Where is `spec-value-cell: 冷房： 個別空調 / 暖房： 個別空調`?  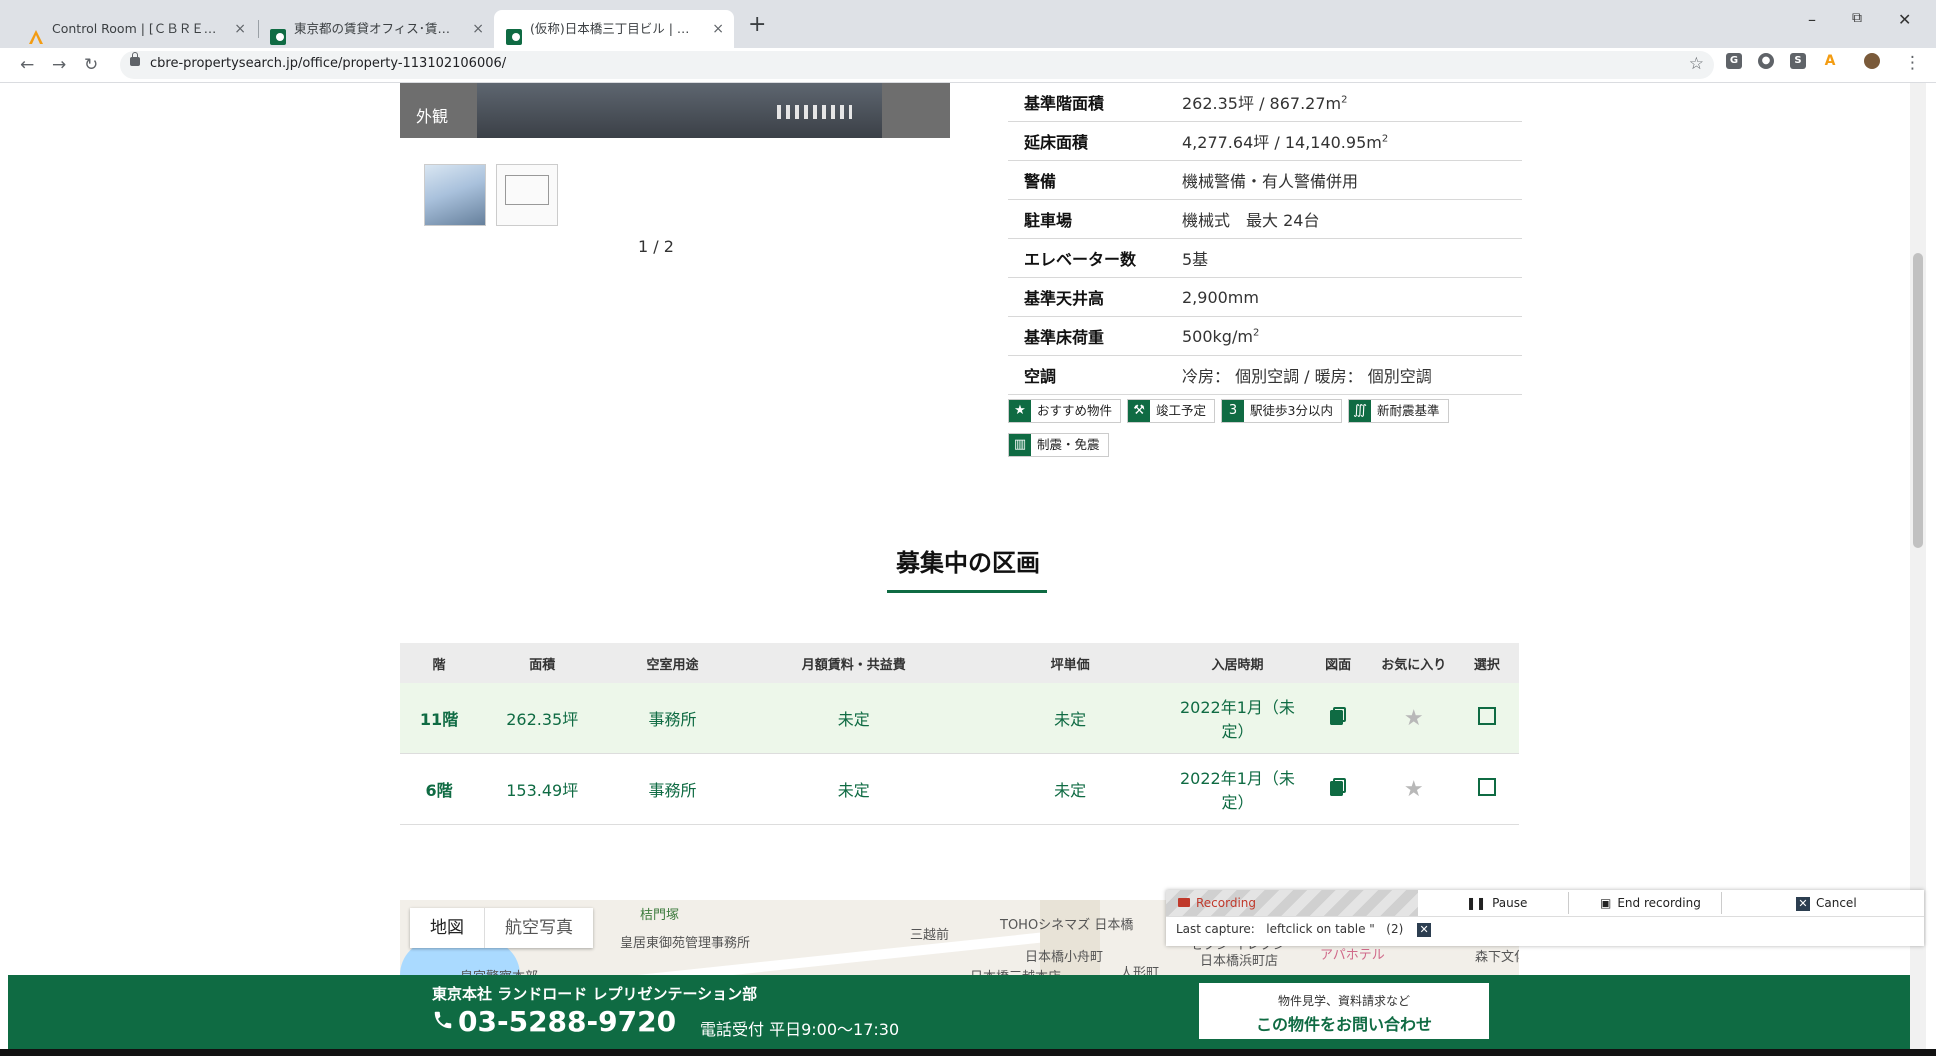 spec-value-cell: 冷房： 個別空調 / 暖房： 個別空調 is located at coordinates (1352, 375).